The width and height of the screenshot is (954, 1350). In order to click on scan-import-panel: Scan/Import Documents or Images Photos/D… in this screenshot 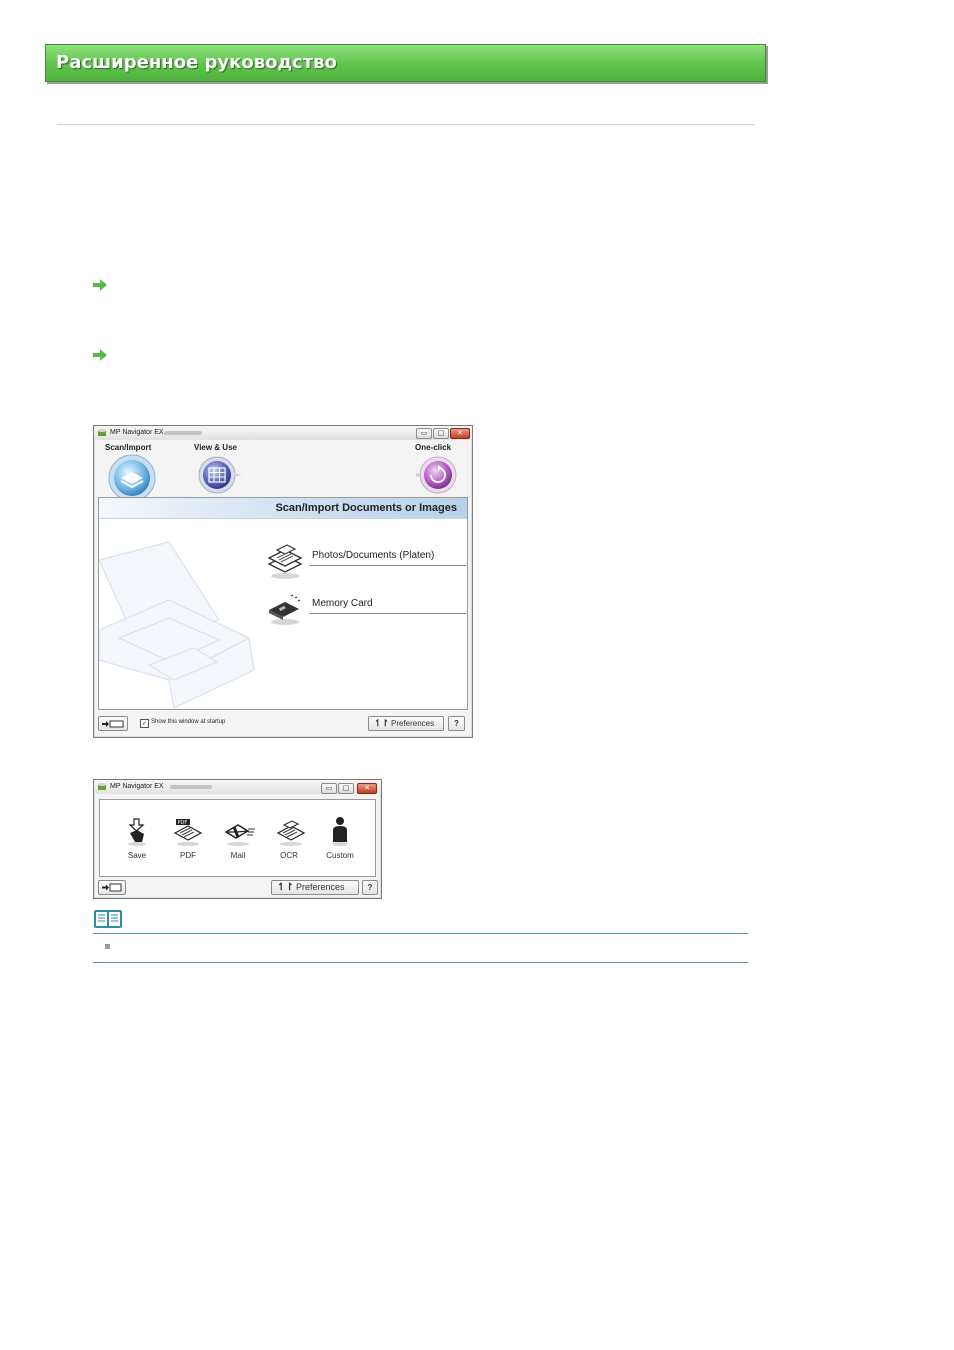, I will do `click(283, 603)`.